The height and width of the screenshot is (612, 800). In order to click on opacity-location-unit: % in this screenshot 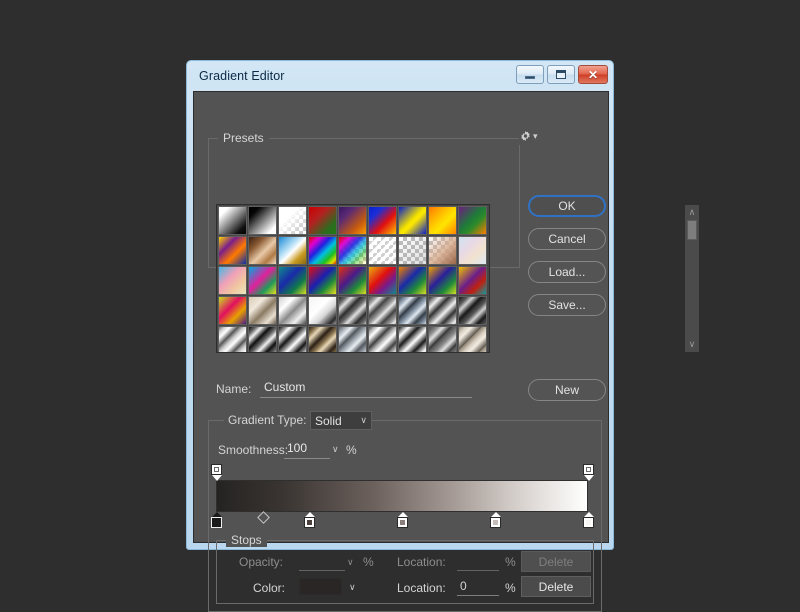, I will do `click(510, 562)`.